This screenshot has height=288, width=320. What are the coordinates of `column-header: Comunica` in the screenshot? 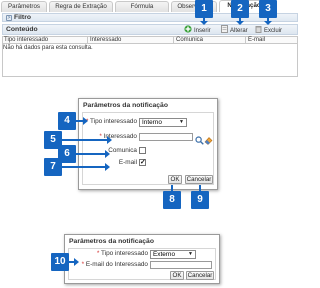 It's located at (189, 40).